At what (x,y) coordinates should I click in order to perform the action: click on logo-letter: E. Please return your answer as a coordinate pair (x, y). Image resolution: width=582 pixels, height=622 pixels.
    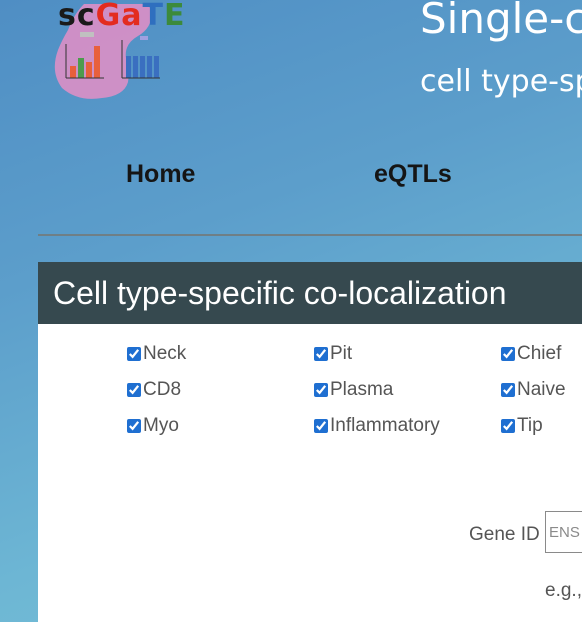
    Looking at the image, I should click on (175, 16).